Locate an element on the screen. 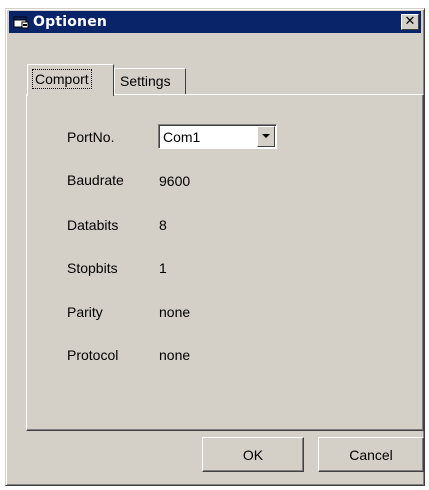 Image resolution: width=429 pixels, height=490 pixels. chevron-down-icon is located at coordinates (266, 136).